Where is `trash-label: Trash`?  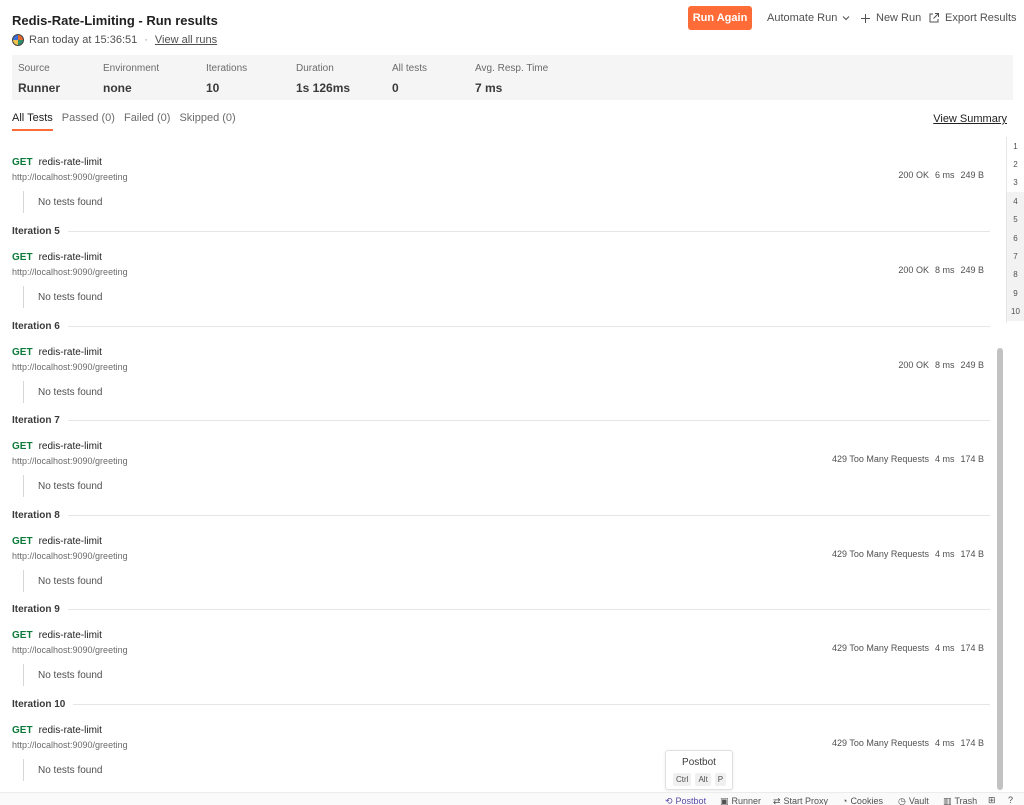 trash-label: Trash is located at coordinates (966, 800).